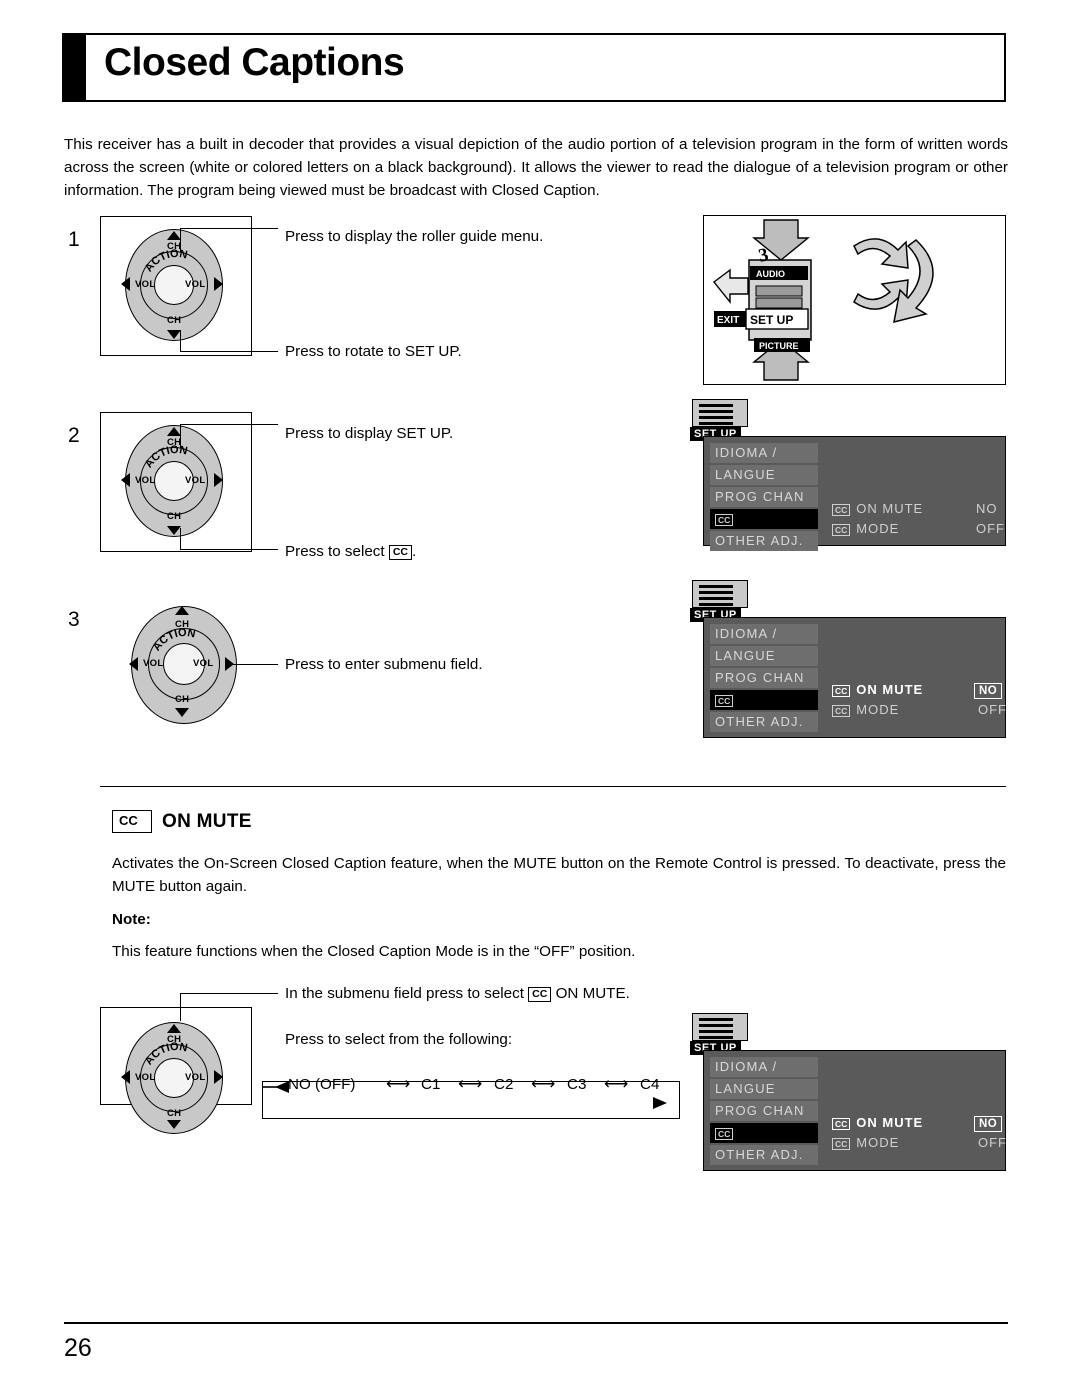 The height and width of the screenshot is (1397, 1080). What do you see at coordinates (181, 1007) in the screenshot?
I see `leader-line-4a-v` at bounding box center [181, 1007].